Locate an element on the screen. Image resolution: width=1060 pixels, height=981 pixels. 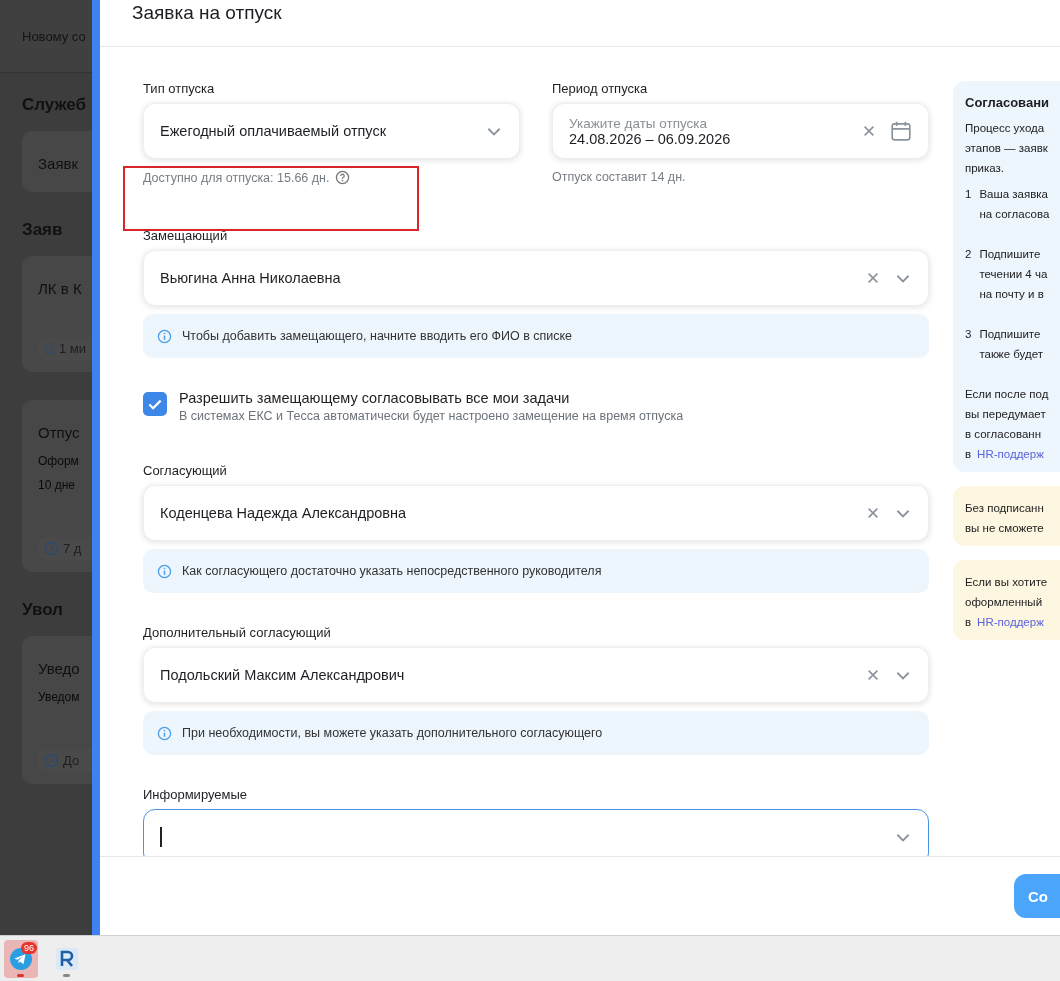
notification-badge: 96 is located at coordinates (29, 947).